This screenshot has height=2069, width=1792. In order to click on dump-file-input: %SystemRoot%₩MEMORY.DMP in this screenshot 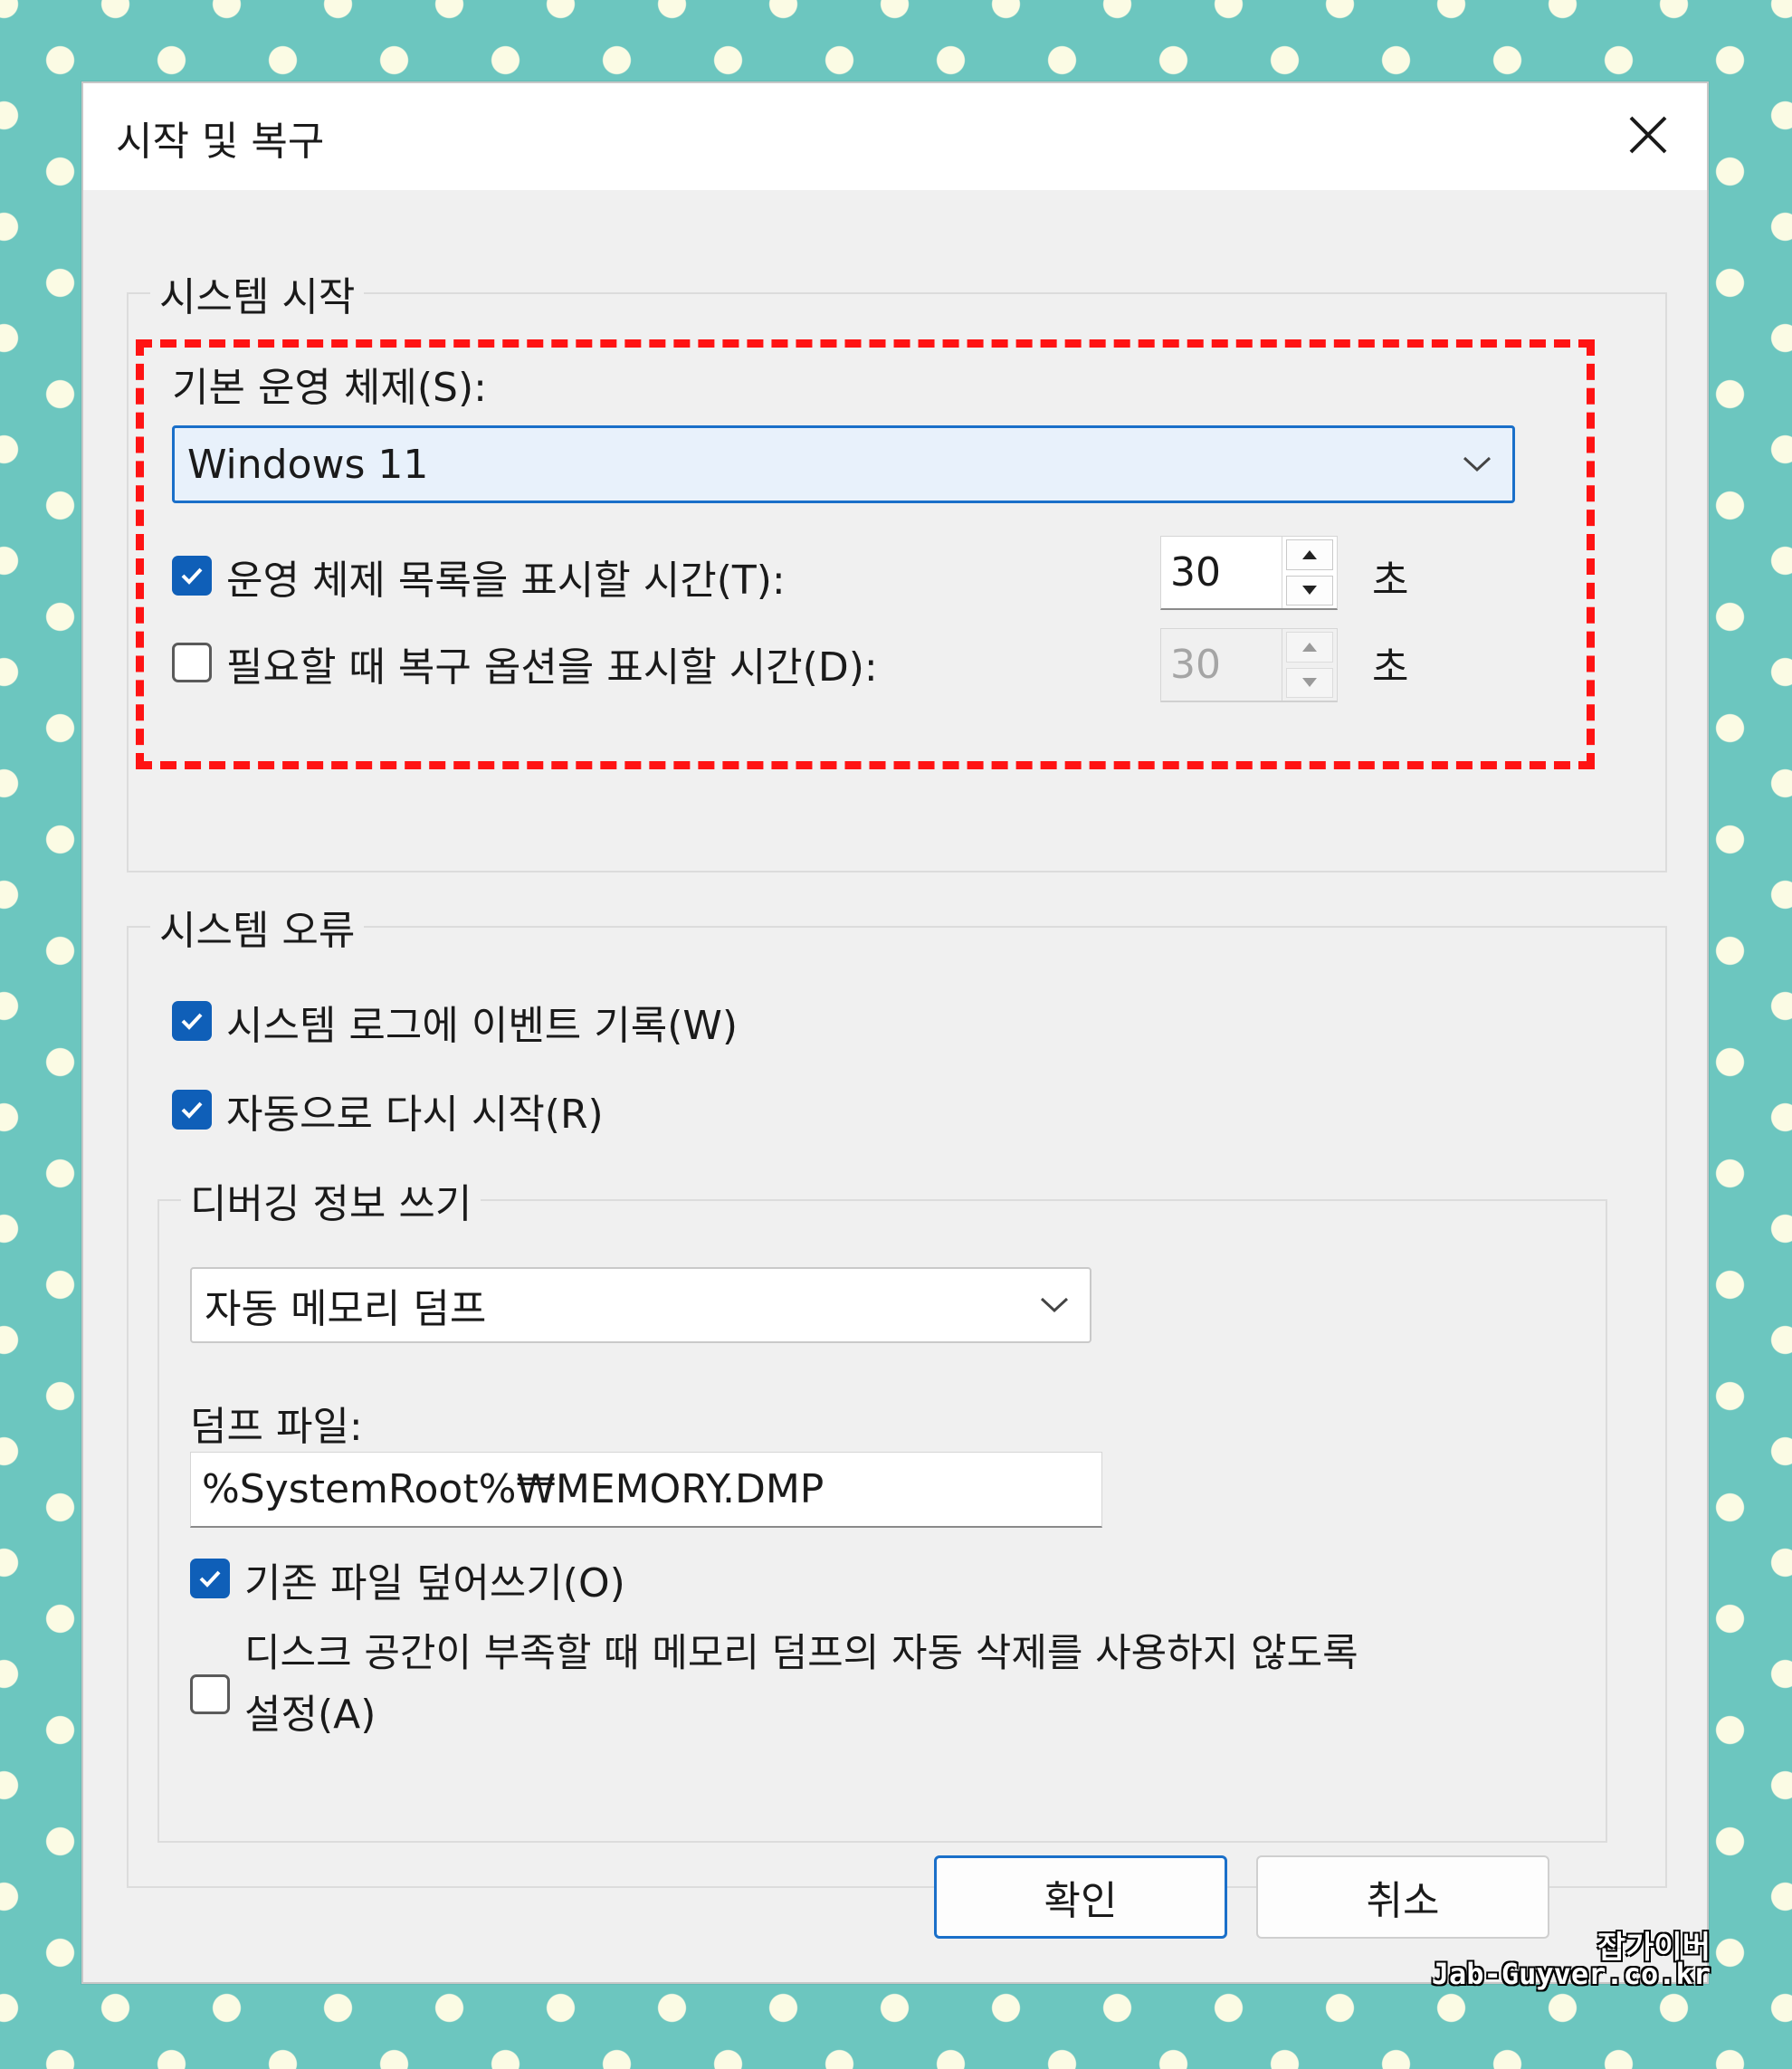, I will do `click(646, 1490)`.